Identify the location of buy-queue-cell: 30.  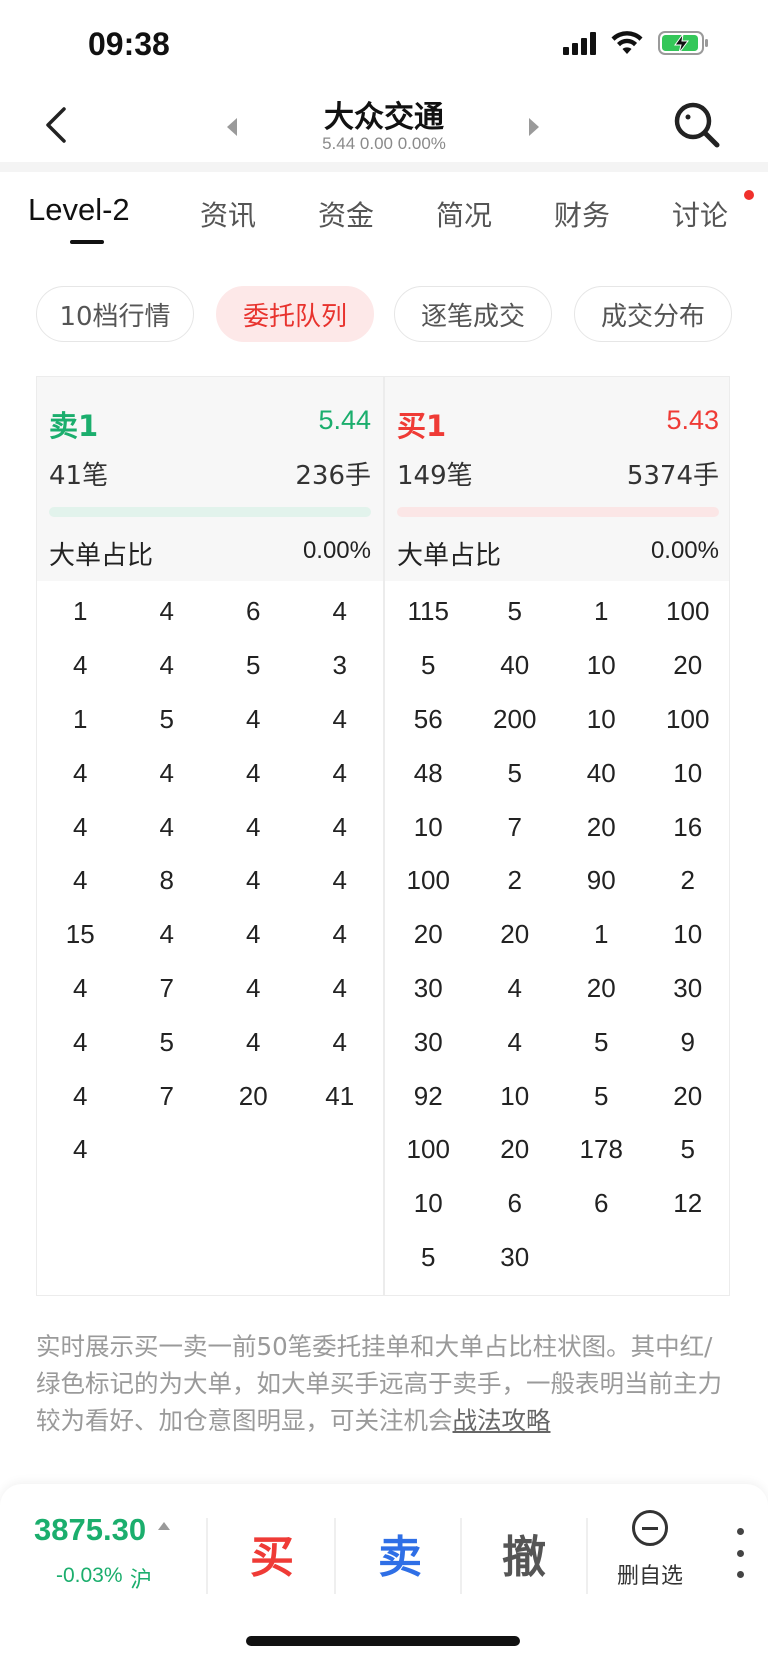
(428, 987).